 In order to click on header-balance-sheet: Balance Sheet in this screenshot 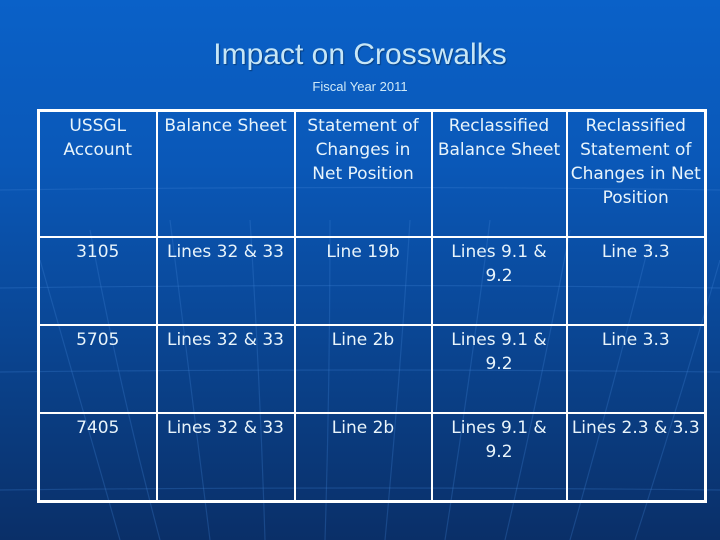, I will do `click(225, 173)`.